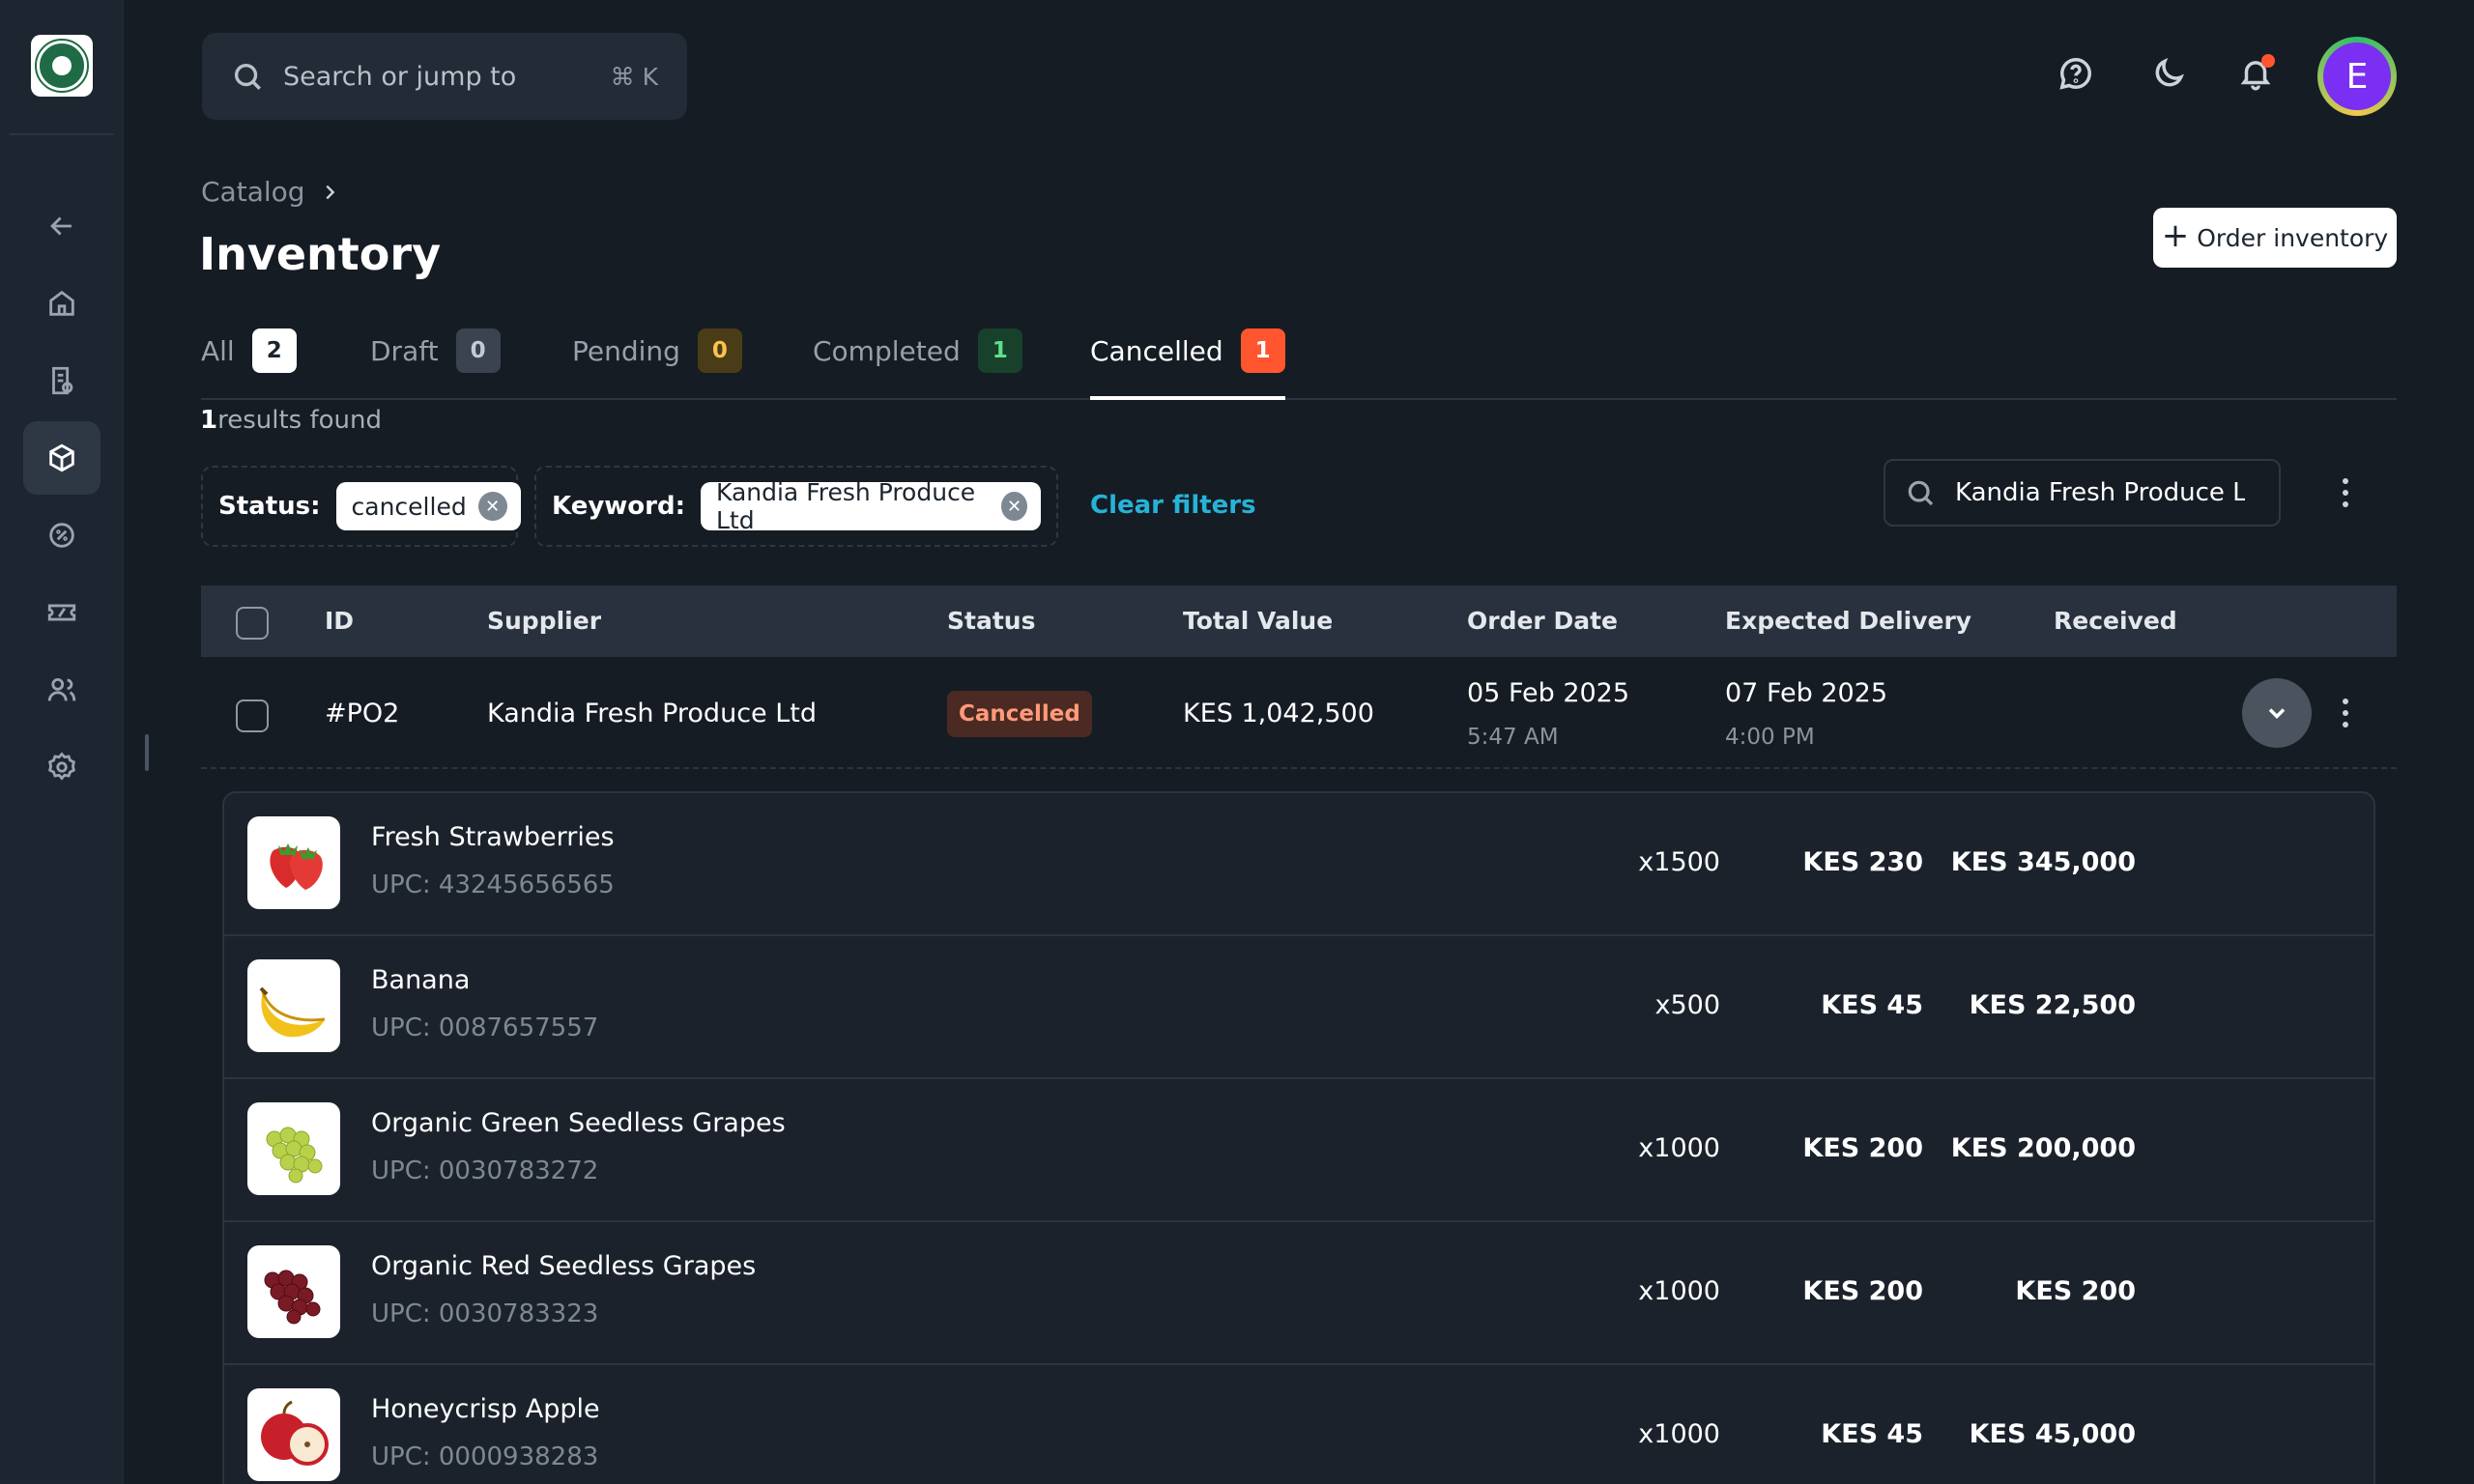 This screenshot has height=1484, width=2474. What do you see at coordinates (1848, 621) in the screenshot?
I see `column-header-expected-delivery: Expected Delivery` at bounding box center [1848, 621].